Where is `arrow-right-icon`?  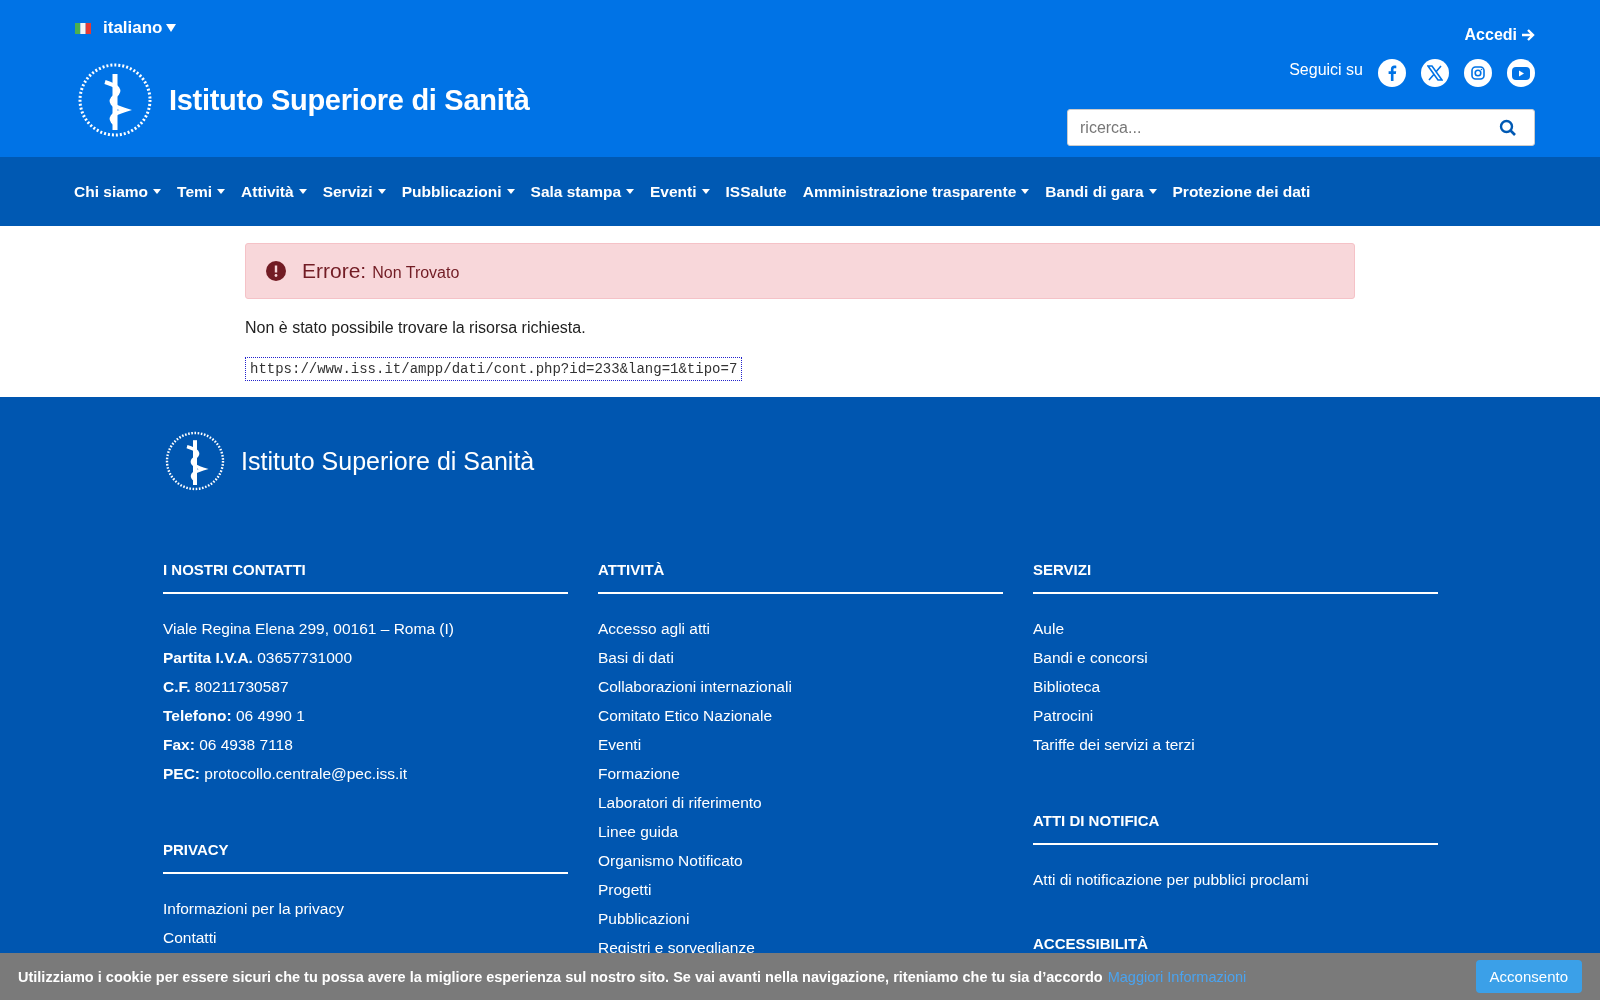 arrow-right-icon is located at coordinates (1528, 35).